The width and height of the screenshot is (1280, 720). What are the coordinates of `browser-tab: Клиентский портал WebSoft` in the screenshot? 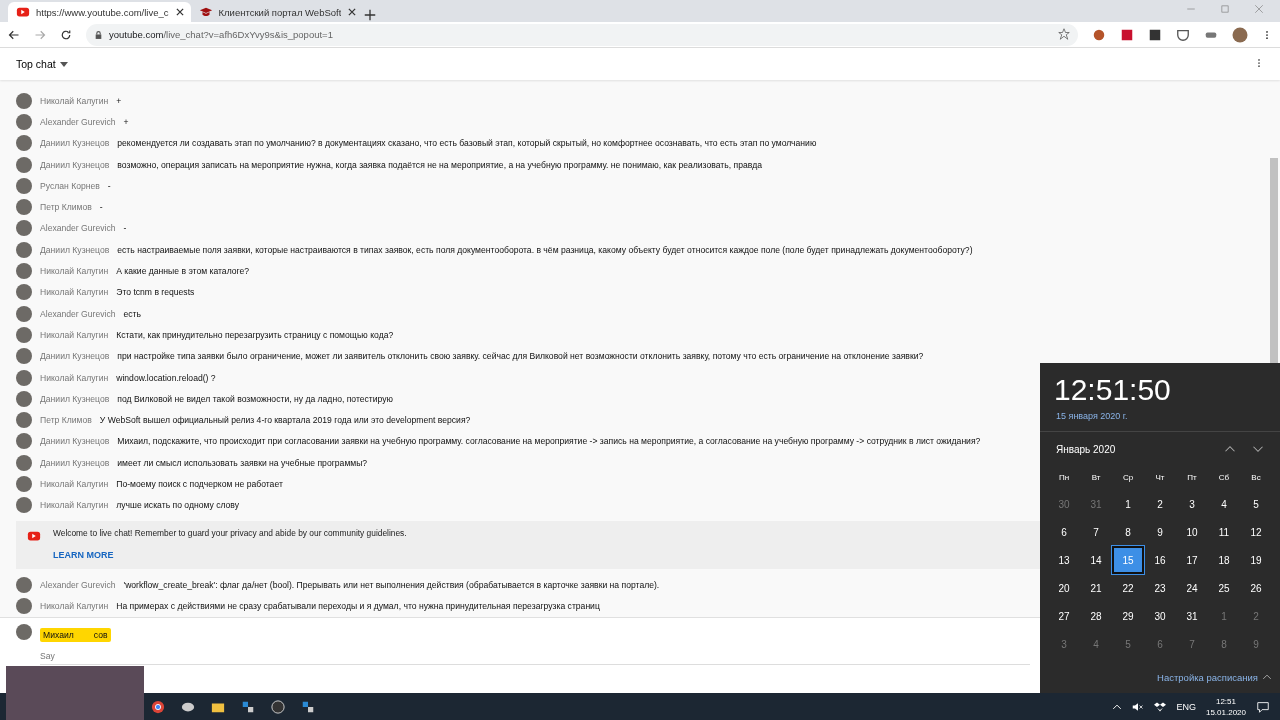 It's located at (277, 12).